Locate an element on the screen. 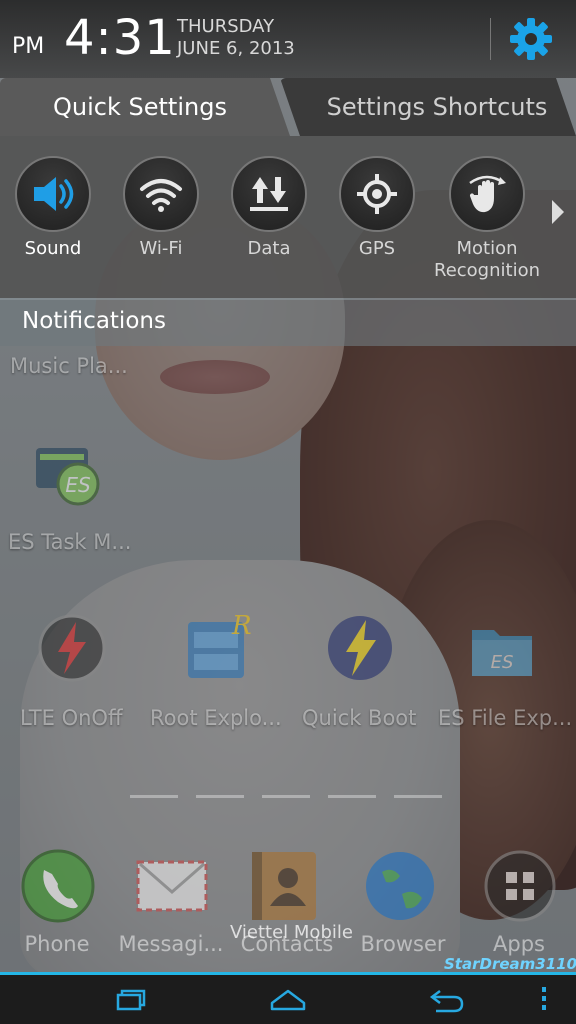 Image resolution: width=576 pixels, height=1024 pixels. qs-motion-recognition: Motion Recognition is located at coordinates (487, 219).